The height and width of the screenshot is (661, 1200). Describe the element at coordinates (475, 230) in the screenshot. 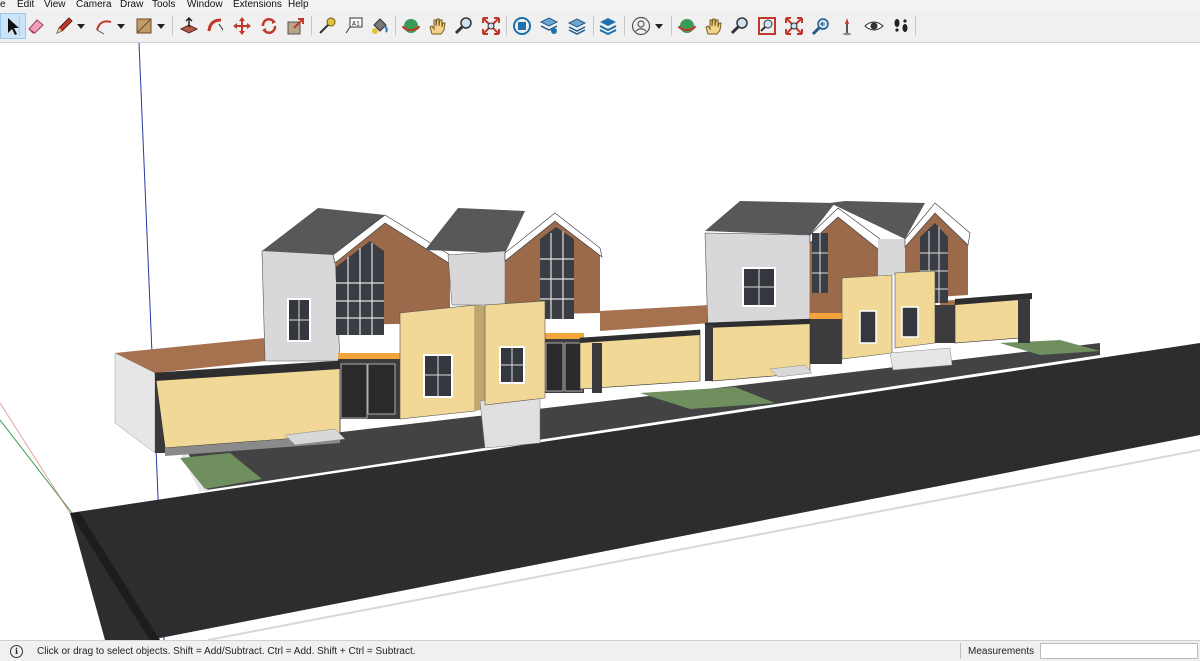

I see `house2-roof` at that location.